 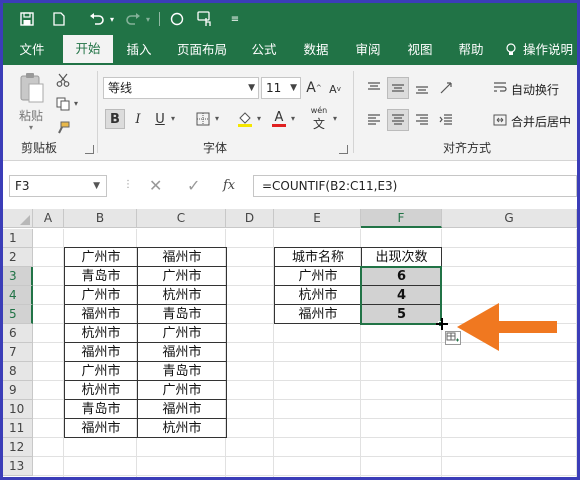 I want to click on cell-e5: 福州市, so click(x=318, y=314).